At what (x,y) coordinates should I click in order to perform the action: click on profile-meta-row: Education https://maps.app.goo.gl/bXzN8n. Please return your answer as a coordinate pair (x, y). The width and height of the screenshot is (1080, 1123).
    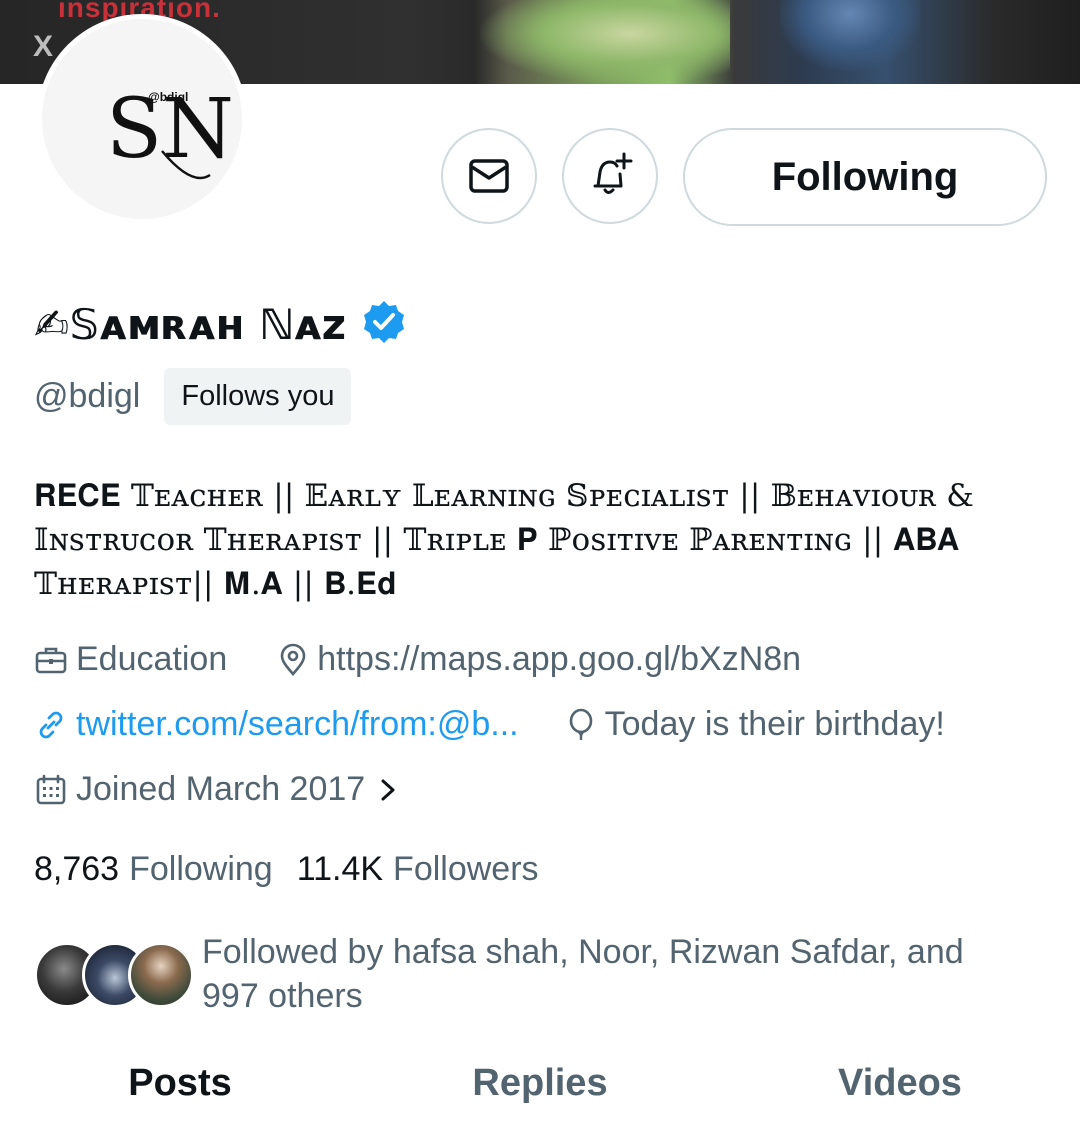
    Looking at the image, I should click on (417, 659).